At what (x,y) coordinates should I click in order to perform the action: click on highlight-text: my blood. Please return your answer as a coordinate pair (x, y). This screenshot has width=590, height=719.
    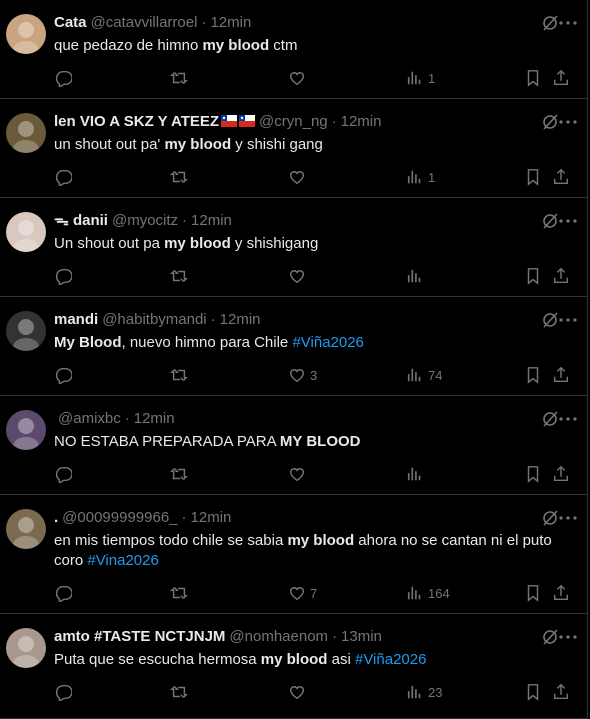
    Looking at the image, I should click on (198, 144).